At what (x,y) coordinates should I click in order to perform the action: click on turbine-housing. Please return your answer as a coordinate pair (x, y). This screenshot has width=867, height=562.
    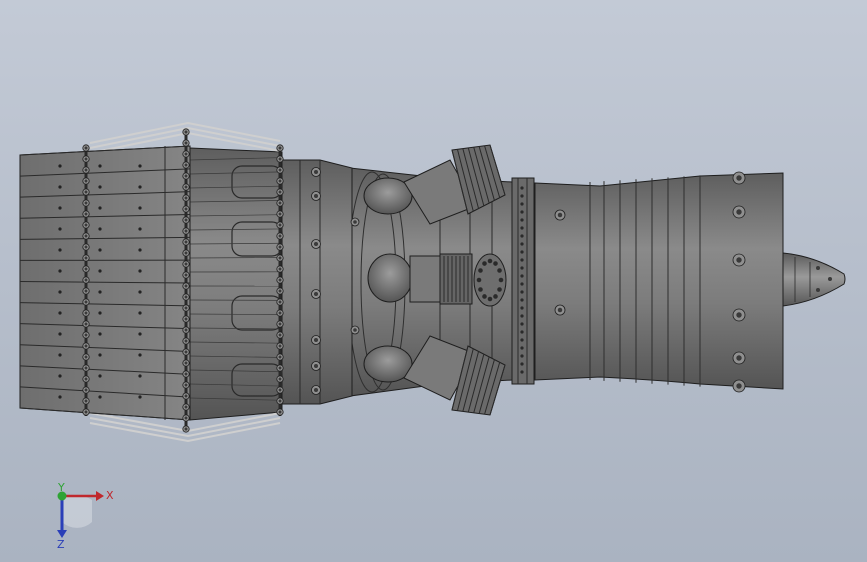
    Looking at the image, I should click on (320, 282).